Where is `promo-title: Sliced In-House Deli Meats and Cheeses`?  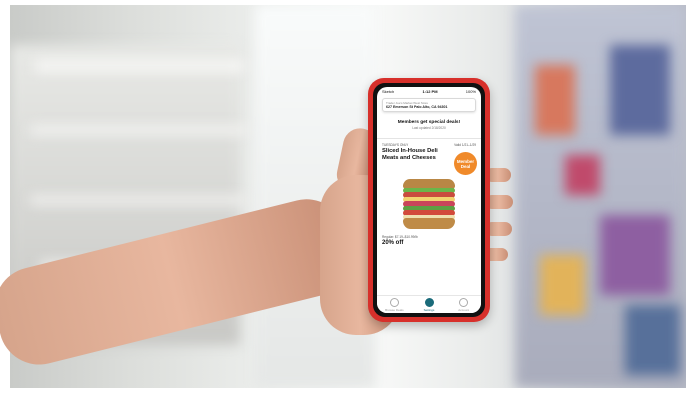
promo-title: Sliced In-House Deli Meats and Cheeses is located at coordinates (410, 154).